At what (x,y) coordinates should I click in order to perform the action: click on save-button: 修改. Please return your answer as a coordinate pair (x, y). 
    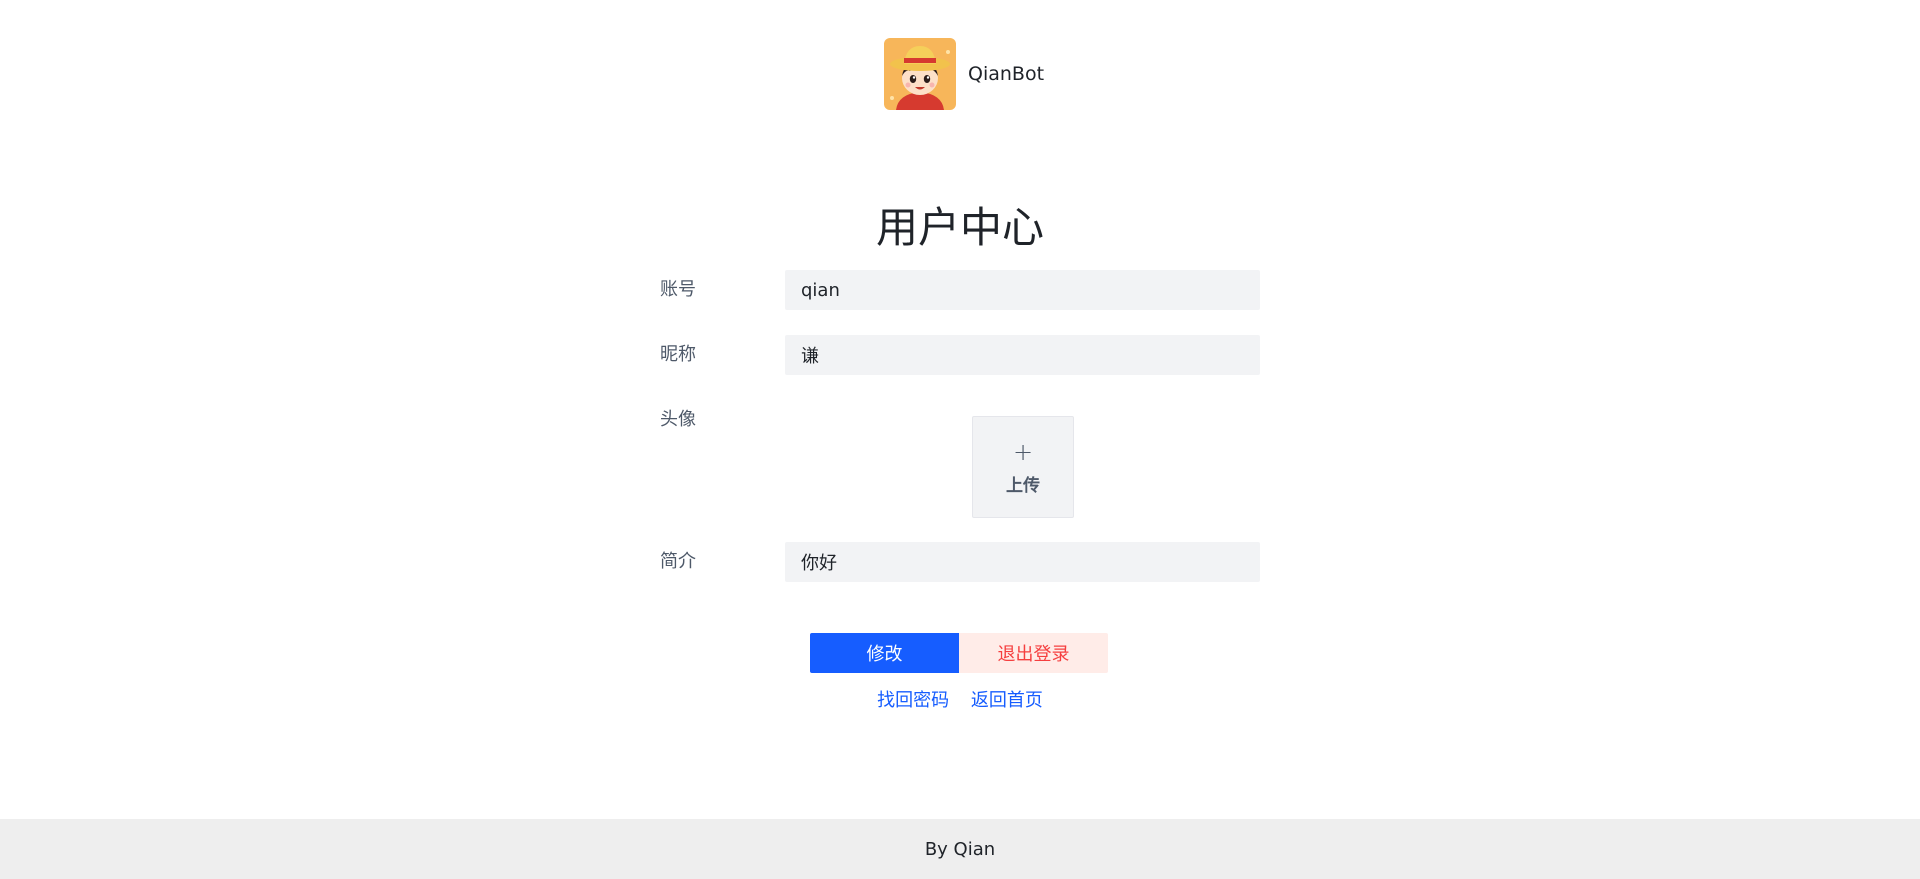
    Looking at the image, I should click on (884, 653).